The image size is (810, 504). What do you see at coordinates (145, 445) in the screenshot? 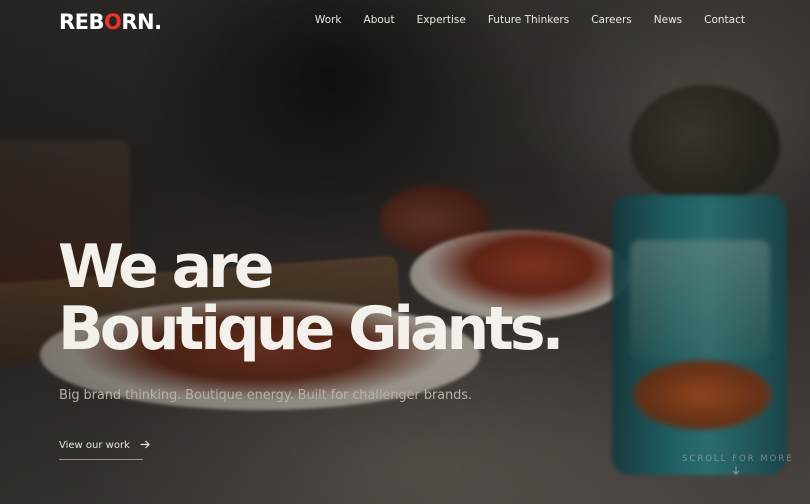
I see `arrow-right-icon` at bounding box center [145, 445].